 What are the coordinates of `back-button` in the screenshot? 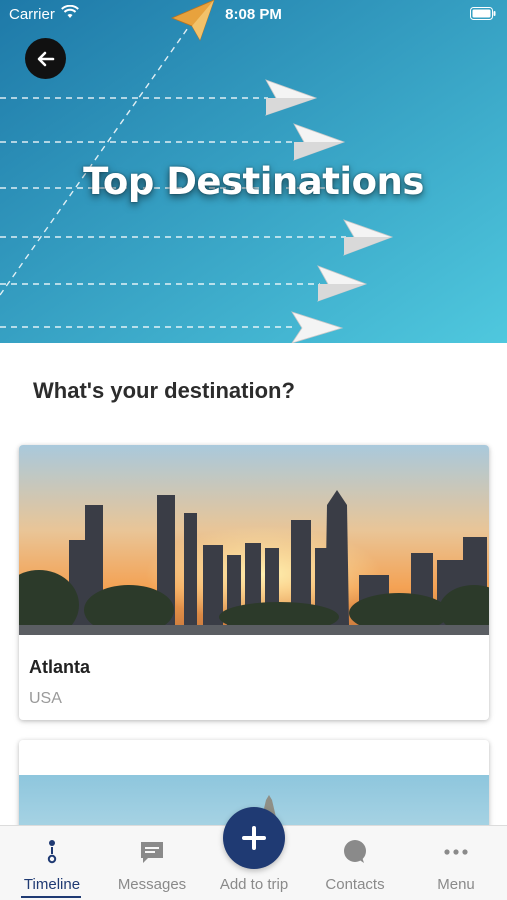 It's located at (45, 58).